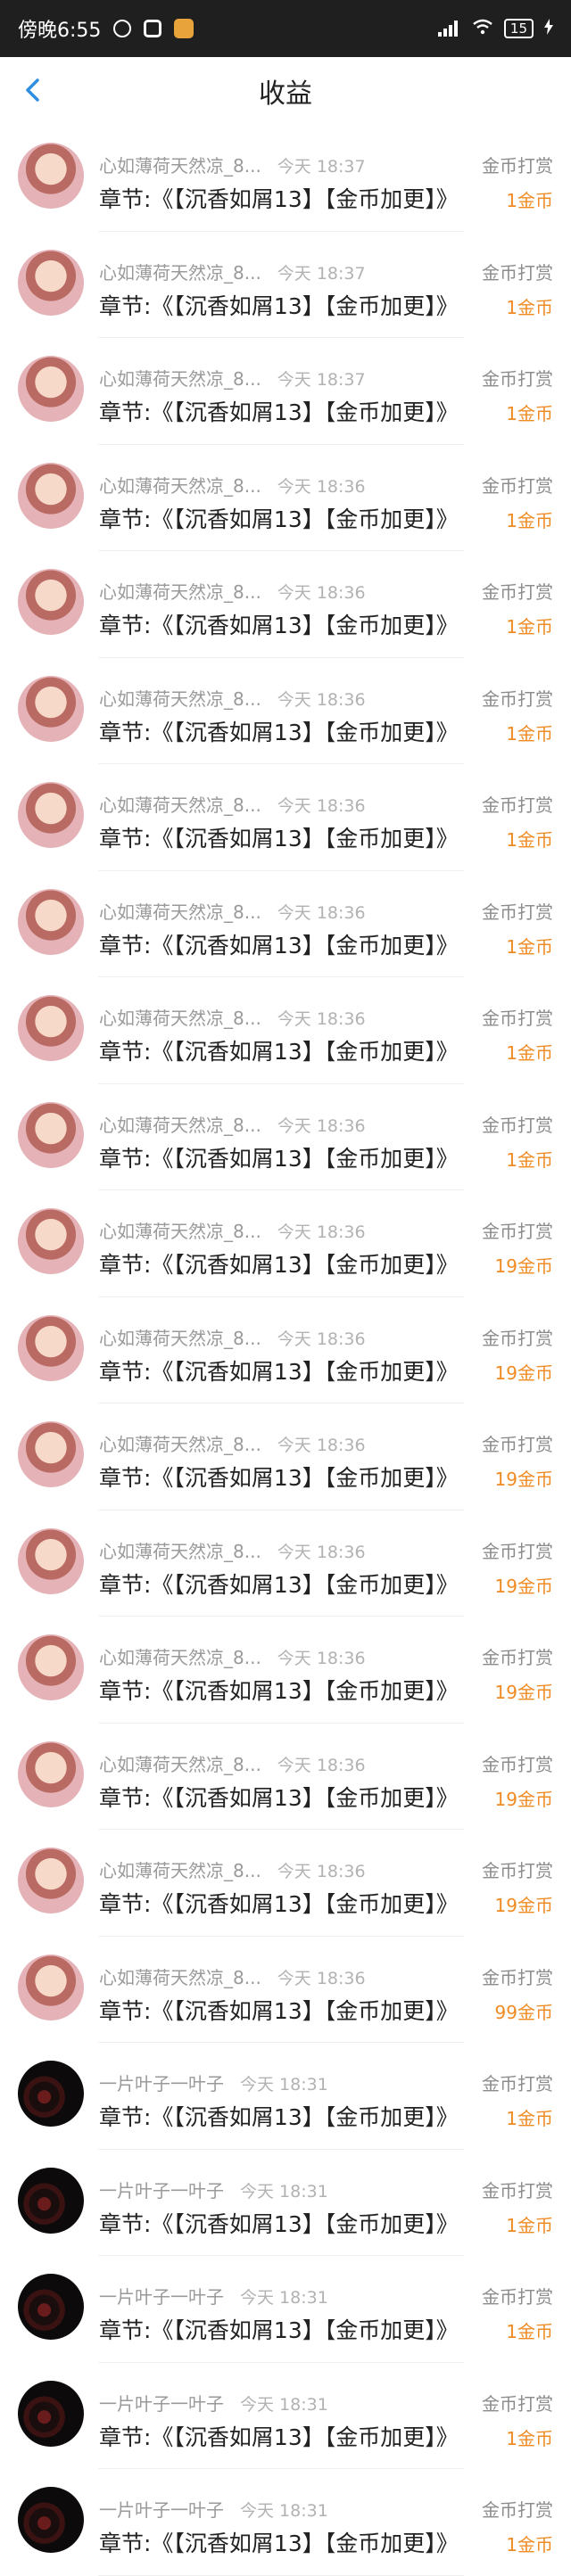 This screenshot has width=571, height=2576. Describe the element at coordinates (33, 90) in the screenshot. I see `back-arrow-icon` at that location.